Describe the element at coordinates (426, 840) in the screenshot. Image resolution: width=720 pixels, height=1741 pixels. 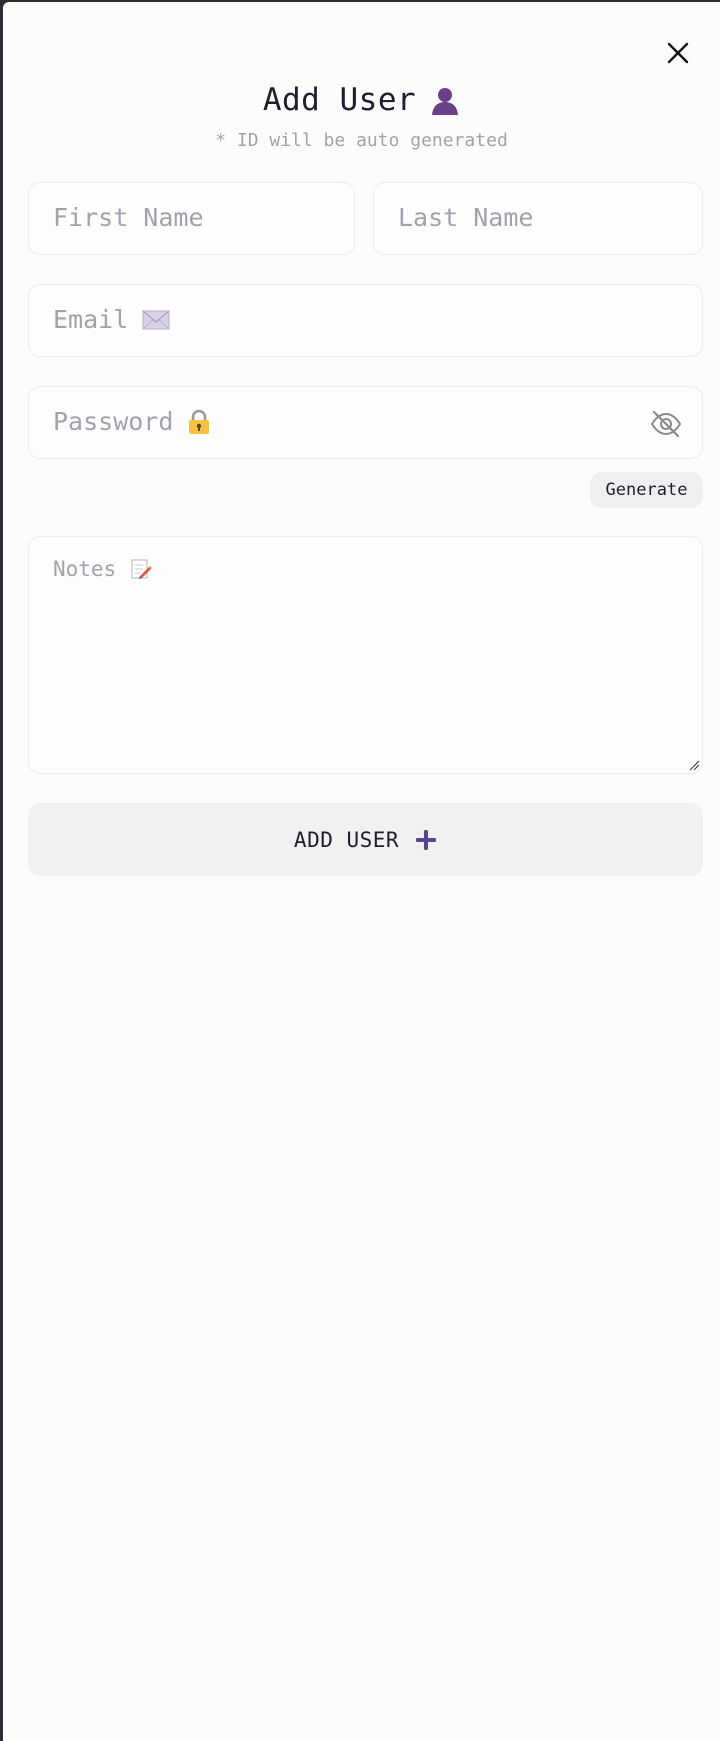
I see `plus-icon` at that location.